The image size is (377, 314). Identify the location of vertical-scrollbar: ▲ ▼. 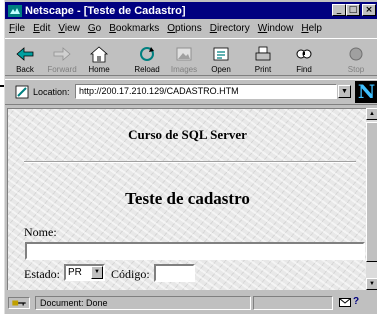
(371, 199).